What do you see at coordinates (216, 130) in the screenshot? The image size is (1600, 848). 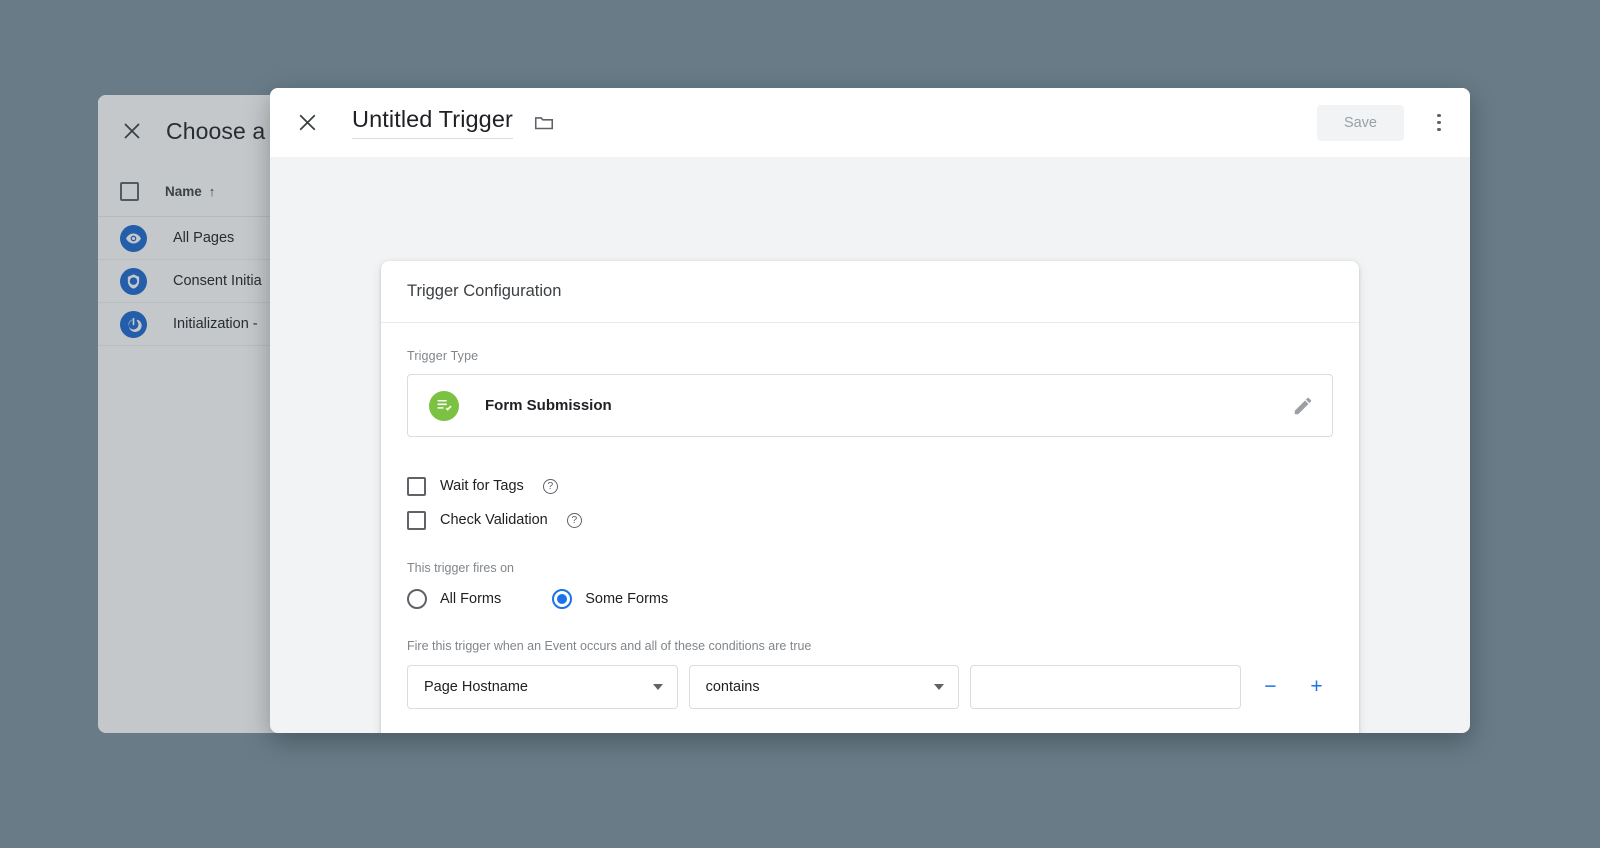 I see `background-panel-title: Choose a` at bounding box center [216, 130].